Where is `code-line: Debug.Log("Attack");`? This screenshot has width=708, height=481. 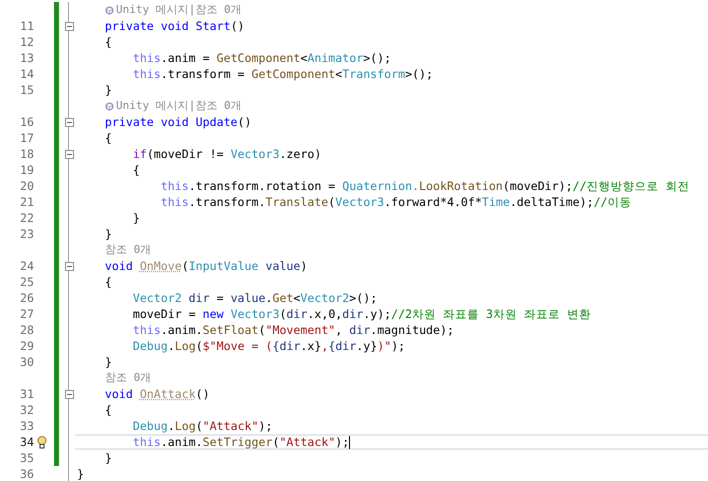 code-line: Debug.Log("Attack"); is located at coordinates (202, 426).